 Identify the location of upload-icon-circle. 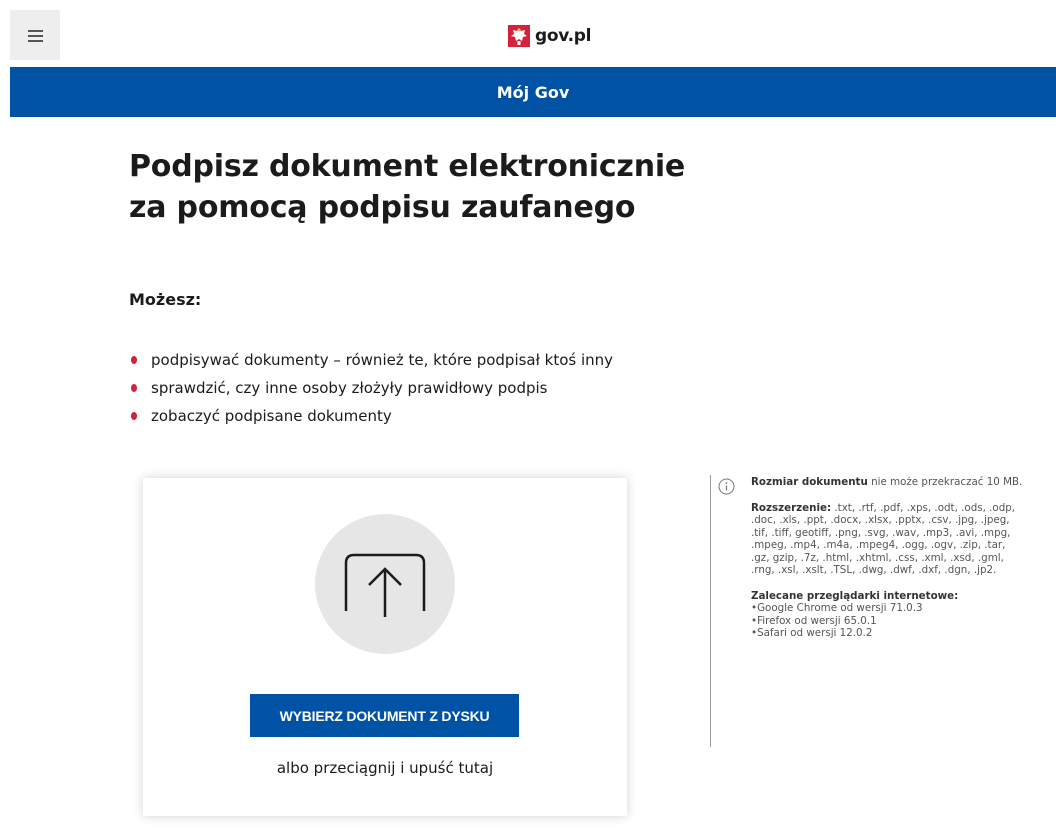
(385, 584).